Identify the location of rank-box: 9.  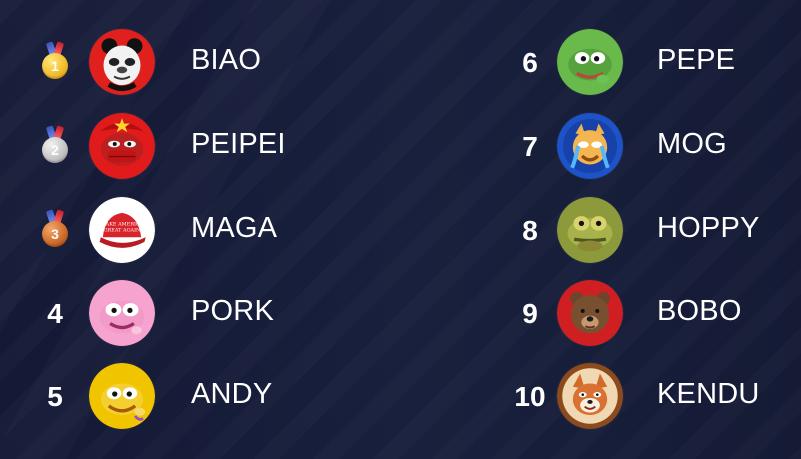
(530, 314).